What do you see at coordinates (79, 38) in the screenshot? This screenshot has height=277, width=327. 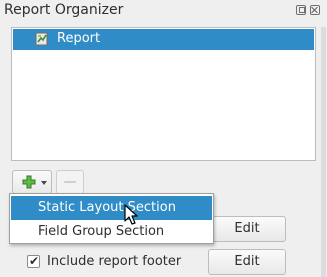 I see `tree-item-label: Report` at bounding box center [79, 38].